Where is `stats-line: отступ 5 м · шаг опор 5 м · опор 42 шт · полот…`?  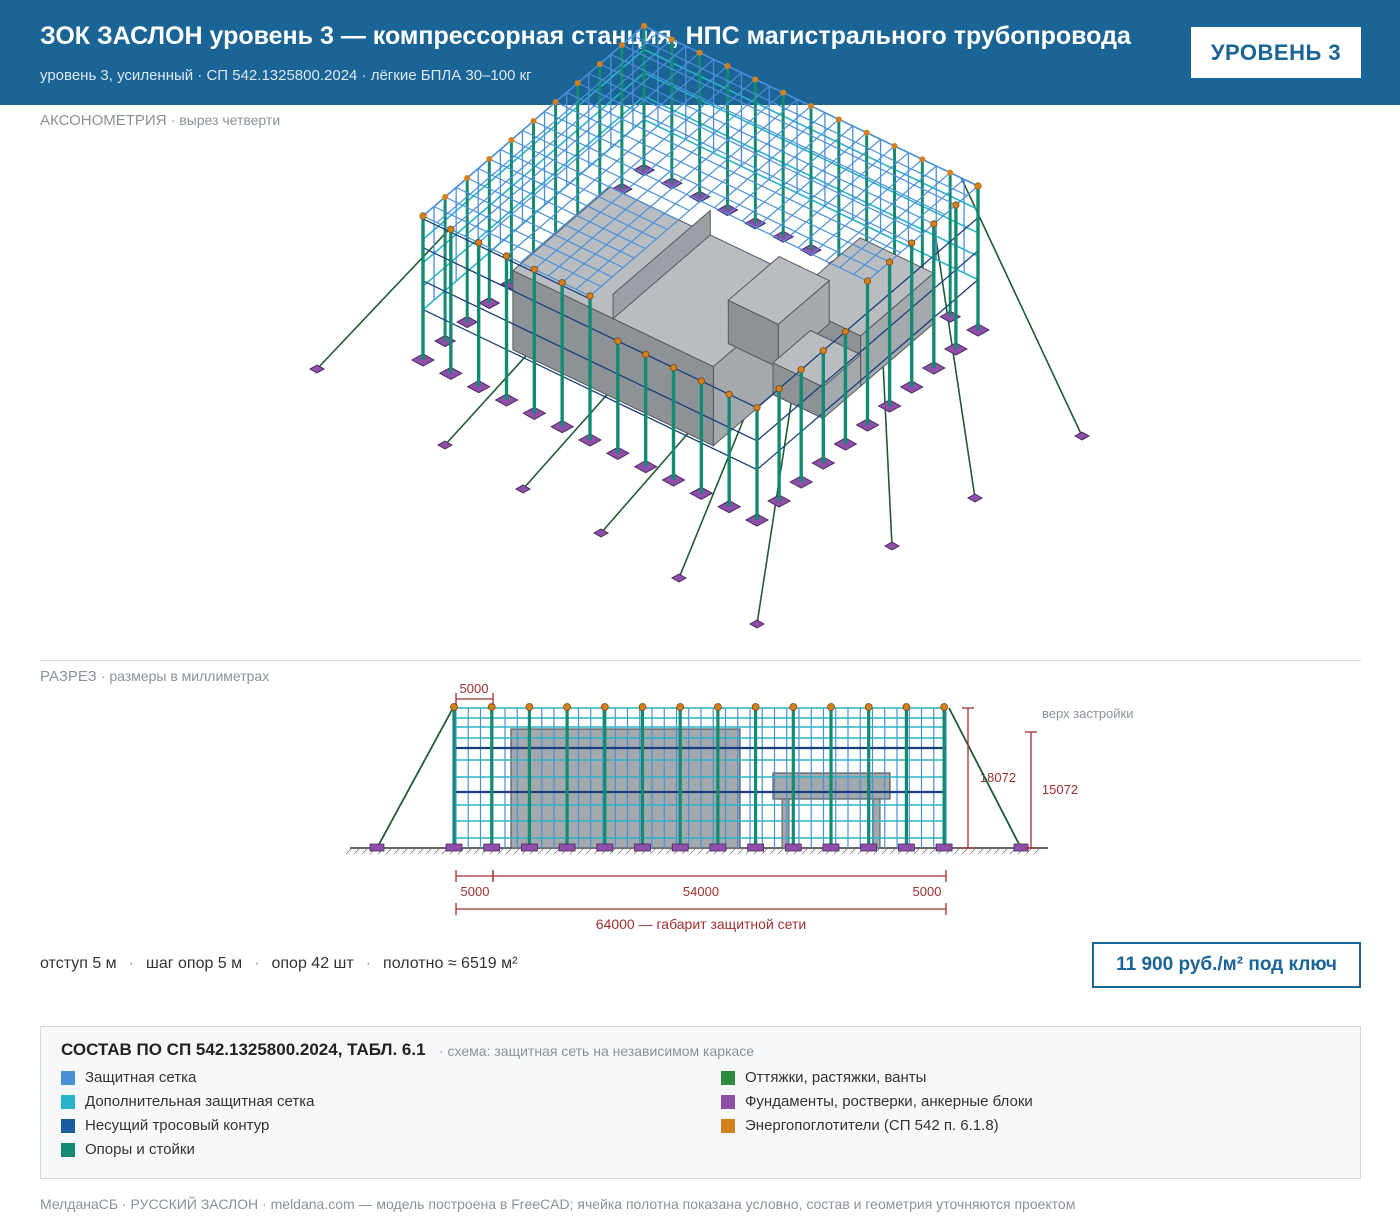 stats-line: отступ 5 м · шаг опор 5 м · опор 42 шт · полот… is located at coordinates (278, 964).